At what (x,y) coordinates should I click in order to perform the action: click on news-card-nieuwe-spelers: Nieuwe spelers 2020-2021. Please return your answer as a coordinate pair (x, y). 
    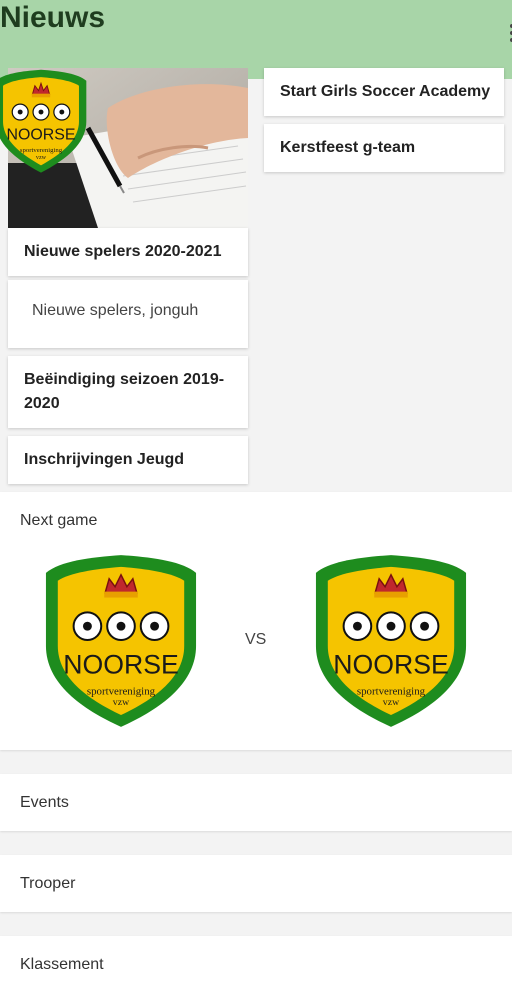
    Looking at the image, I should click on (128, 252).